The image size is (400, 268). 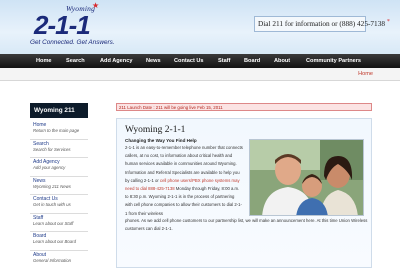 What do you see at coordinates (52, 204) in the screenshot?
I see `sidebar-item-desc: Get in touch with us` at bounding box center [52, 204].